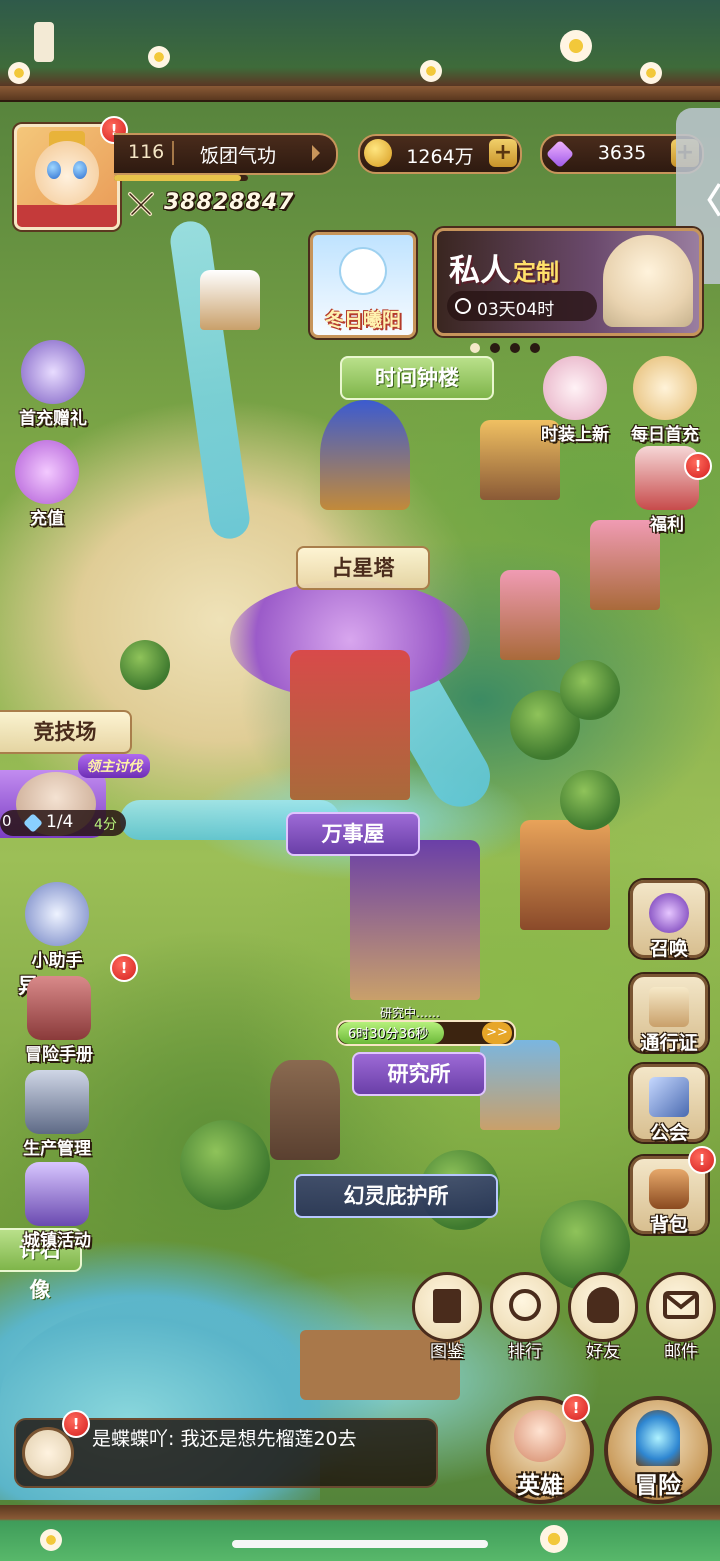  What do you see at coordinates (360, 48) in the screenshot?
I see `top-frame-decoration` at bounding box center [360, 48].